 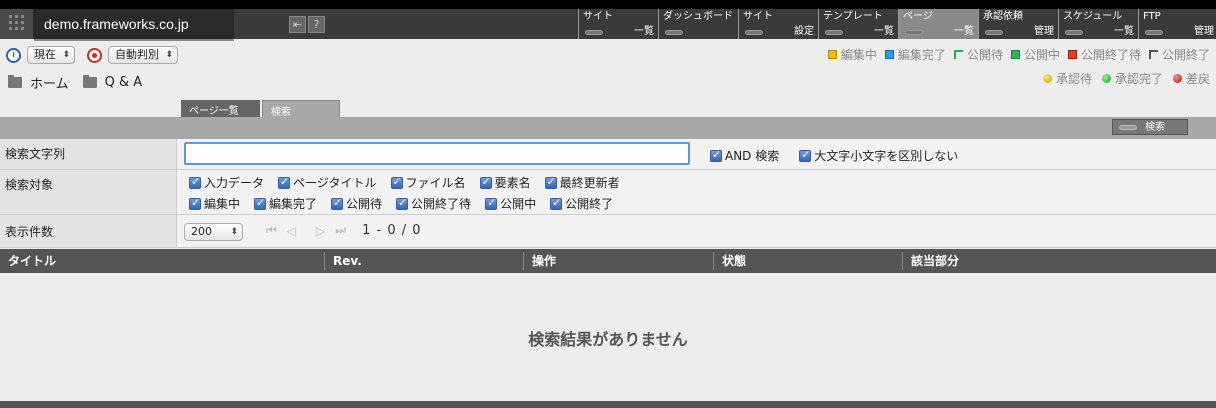 I want to click on button-indicator, so click(x=1128, y=127).